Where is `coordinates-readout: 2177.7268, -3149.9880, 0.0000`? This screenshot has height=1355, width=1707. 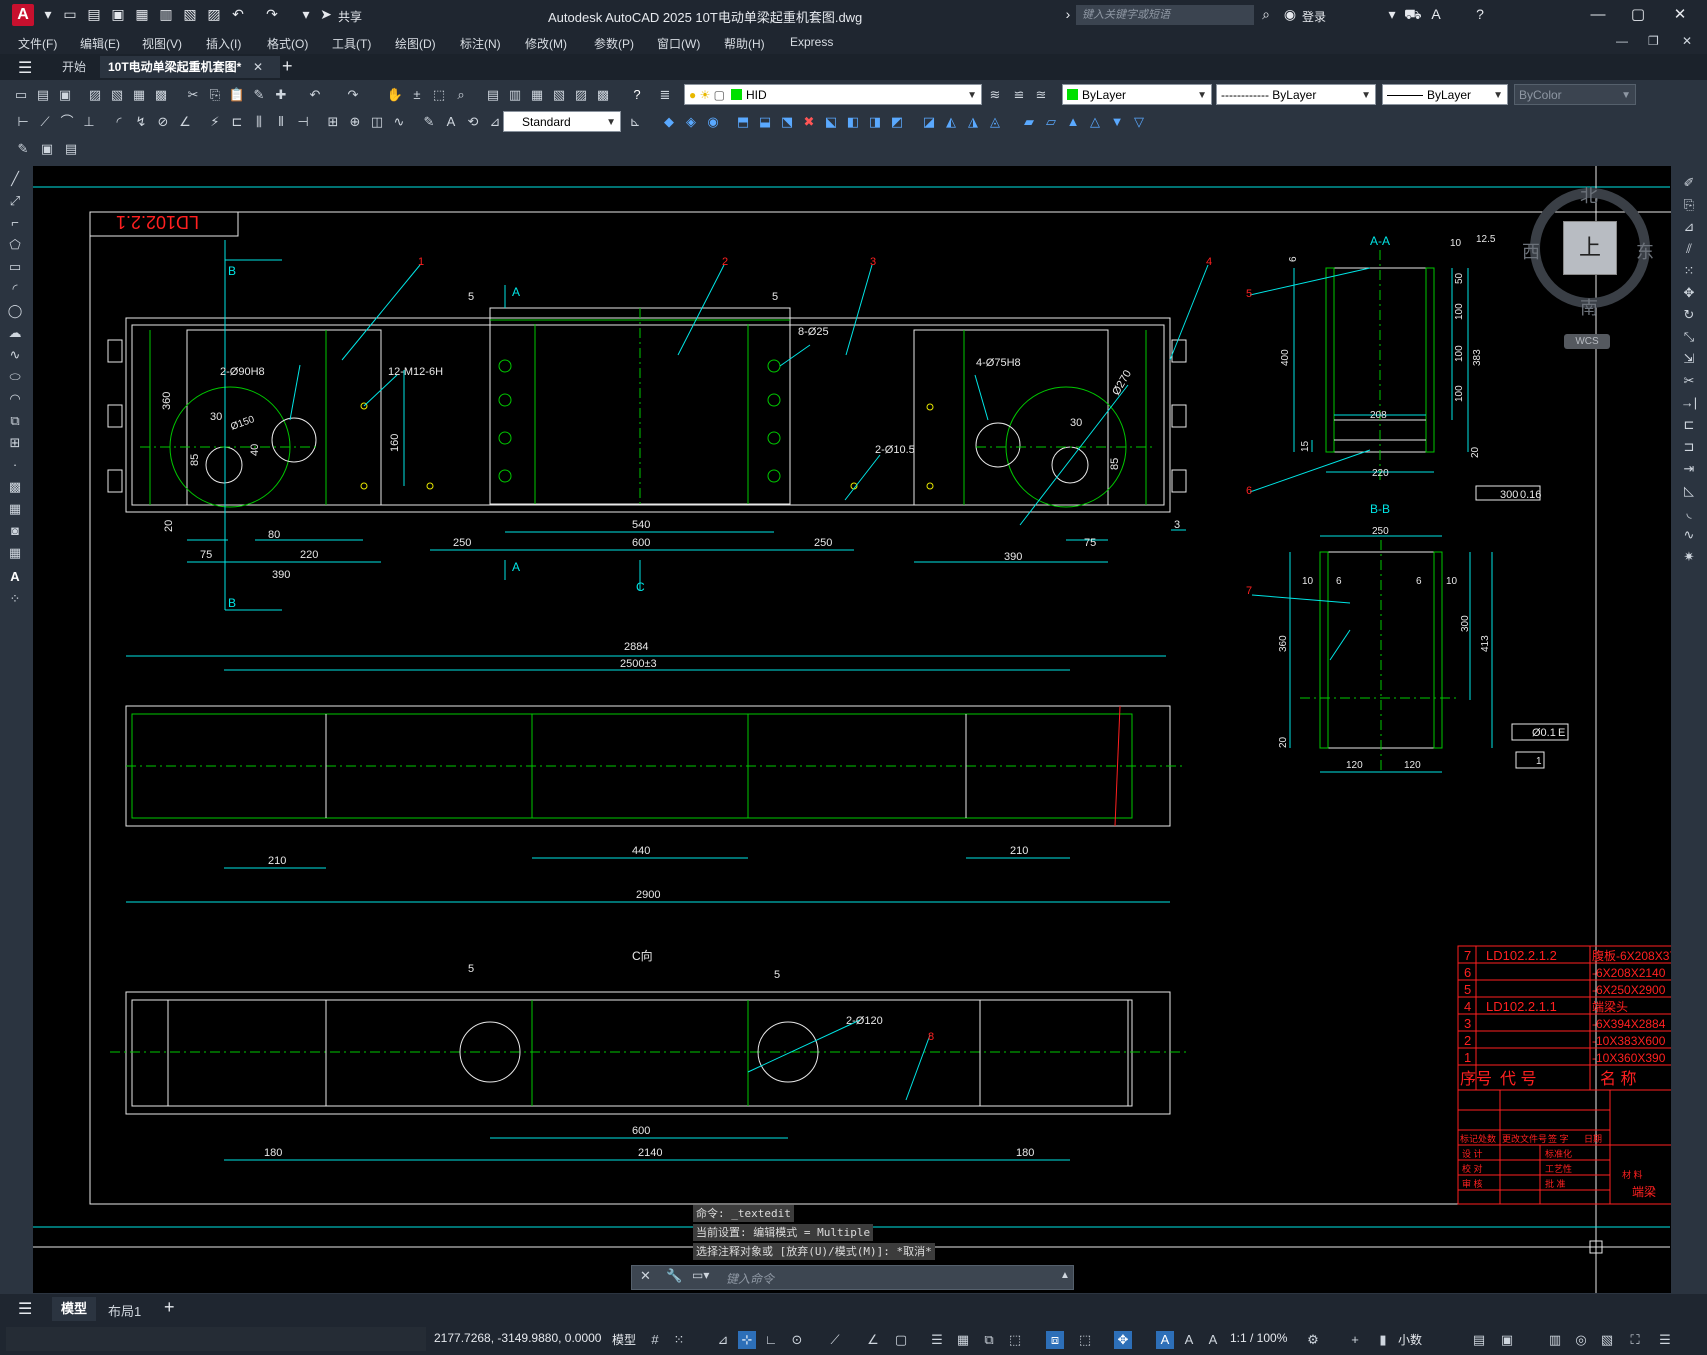 coordinates-readout: 2177.7268, -3149.9880, 0.0000 is located at coordinates (517, 1338).